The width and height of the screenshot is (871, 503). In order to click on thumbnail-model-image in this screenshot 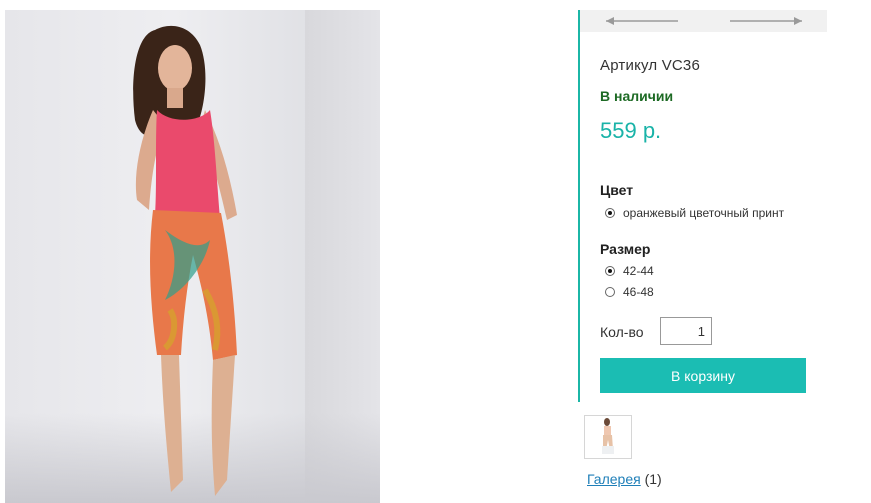, I will do `click(608, 437)`.